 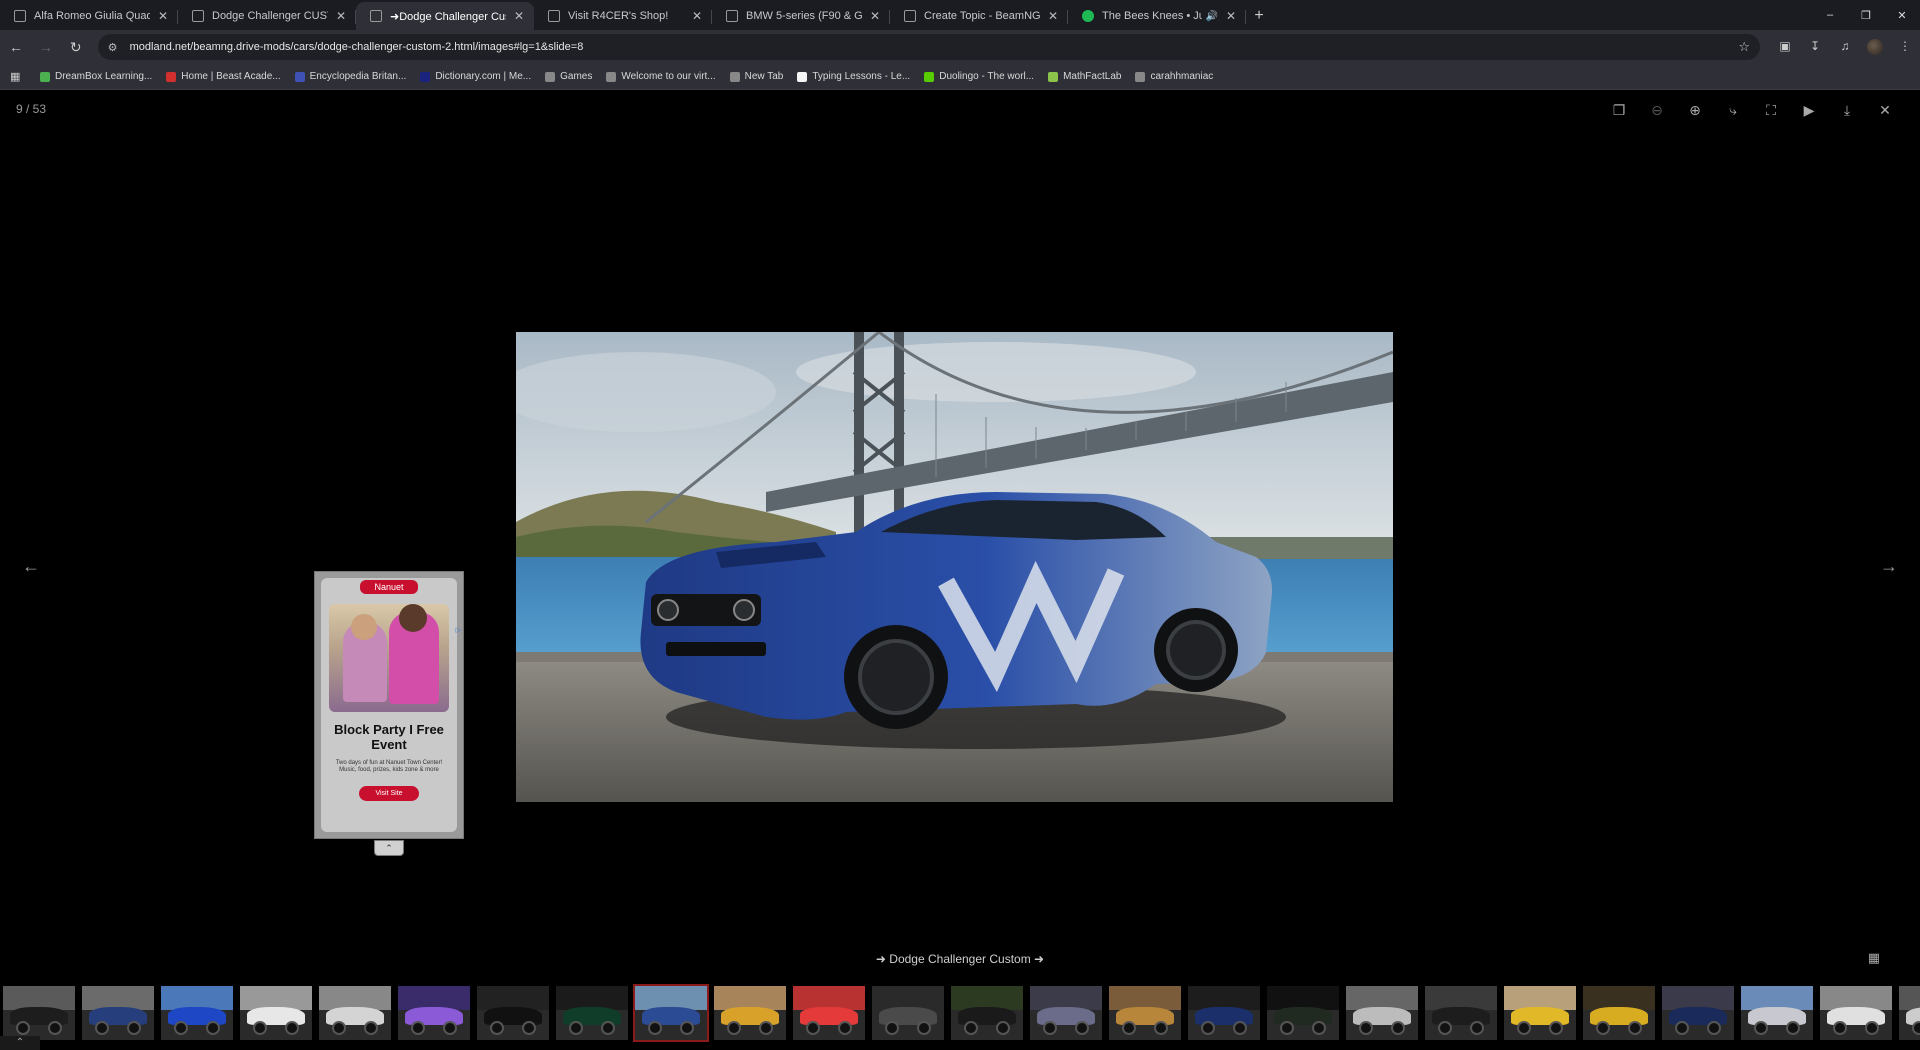 I want to click on minimize-button: –, so click(x=1830, y=15).